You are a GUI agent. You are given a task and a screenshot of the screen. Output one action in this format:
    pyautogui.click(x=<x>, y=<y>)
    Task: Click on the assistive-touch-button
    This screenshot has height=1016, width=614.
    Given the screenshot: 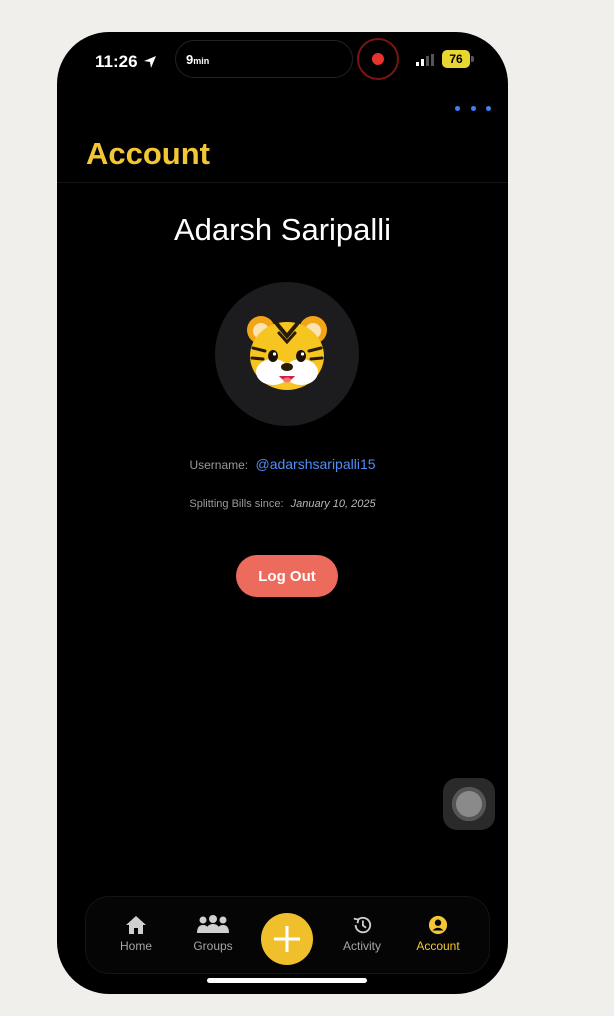 What is the action you would take?
    pyautogui.click(x=469, y=804)
    